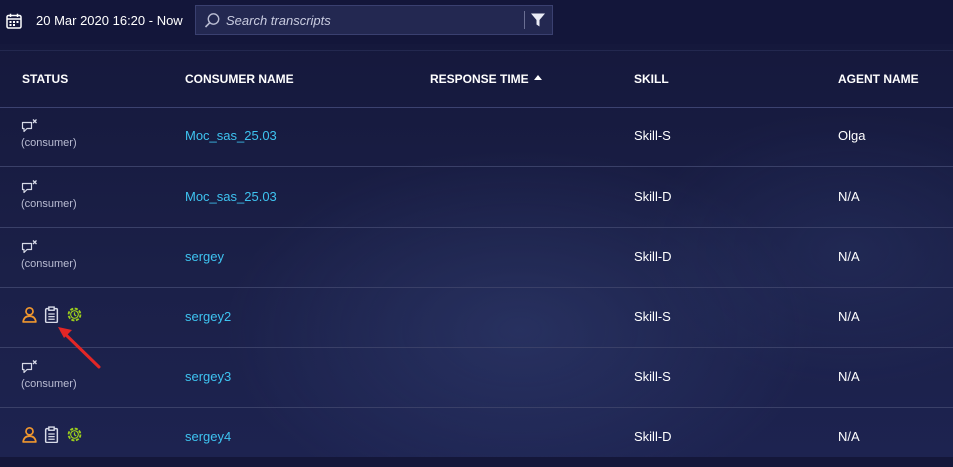 This screenshot has width=953, height=467. What do you see at coordinates (476, 377) in the screenshot?
I see `table-row: (consumer) sergey3 Skill-S N/A` at bounding box center [476, 377].